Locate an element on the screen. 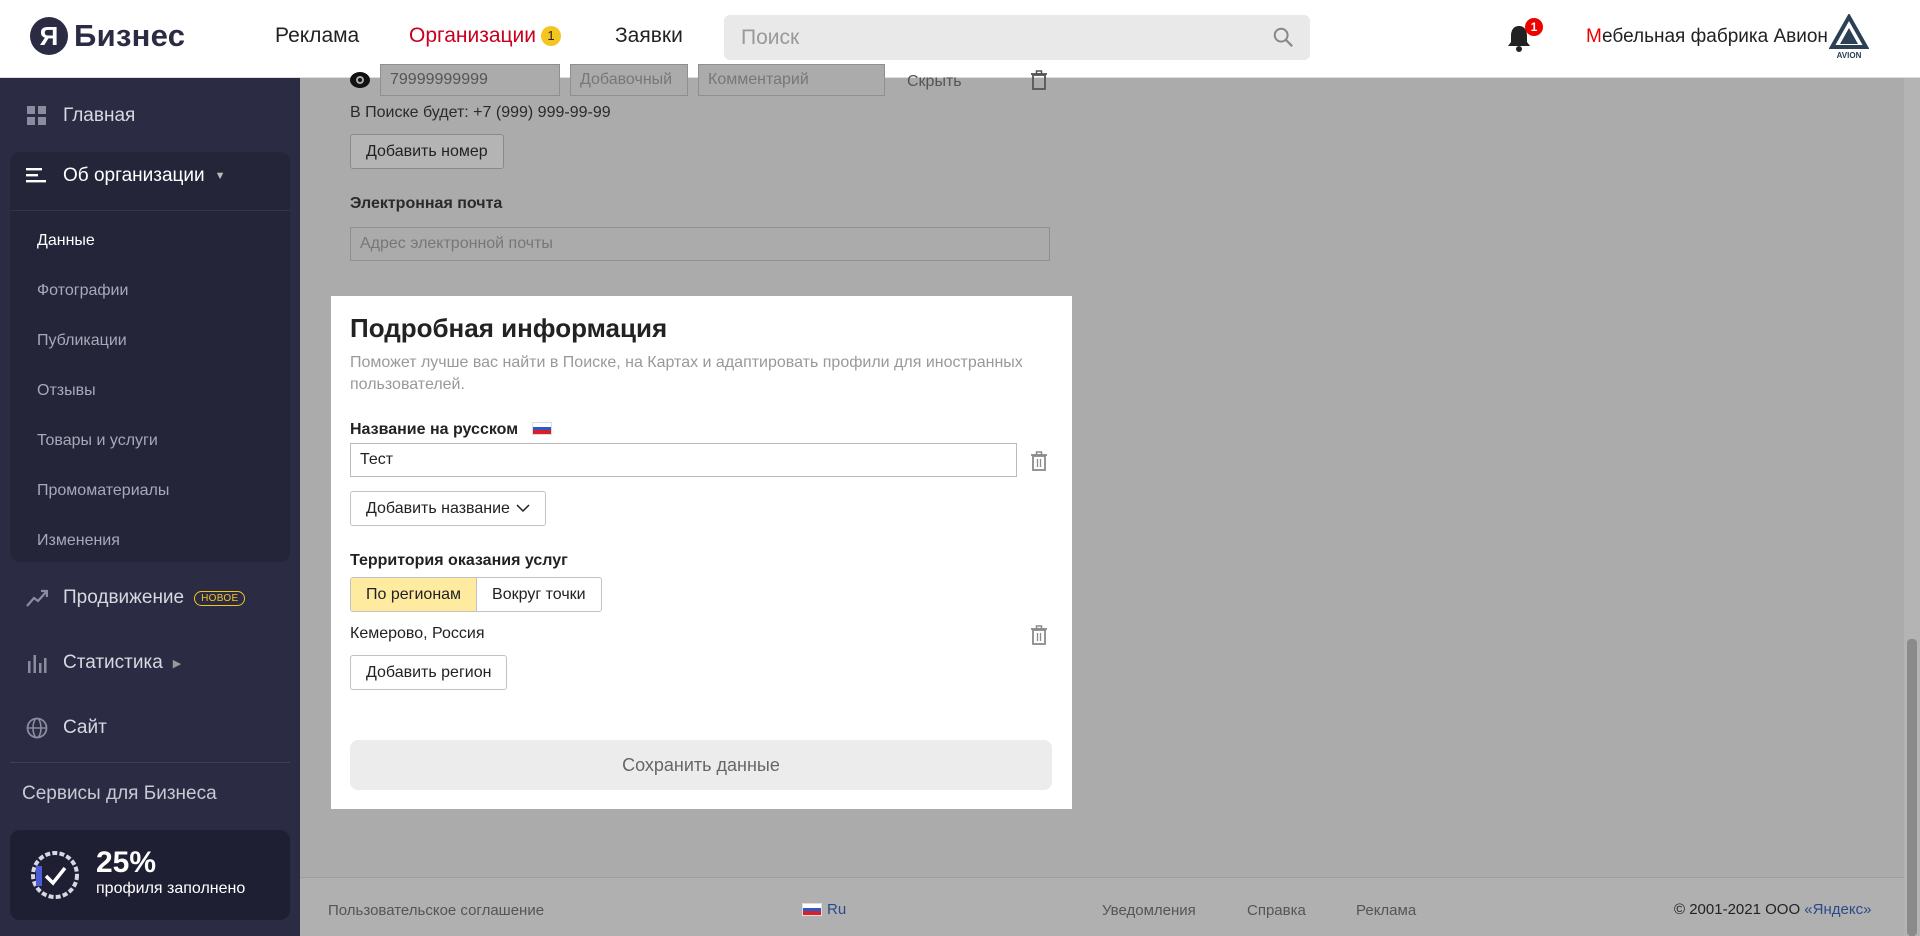 The image size is (1920, 936). sidebar-sub-publications: Публикации is located at coordinates (82, 341).